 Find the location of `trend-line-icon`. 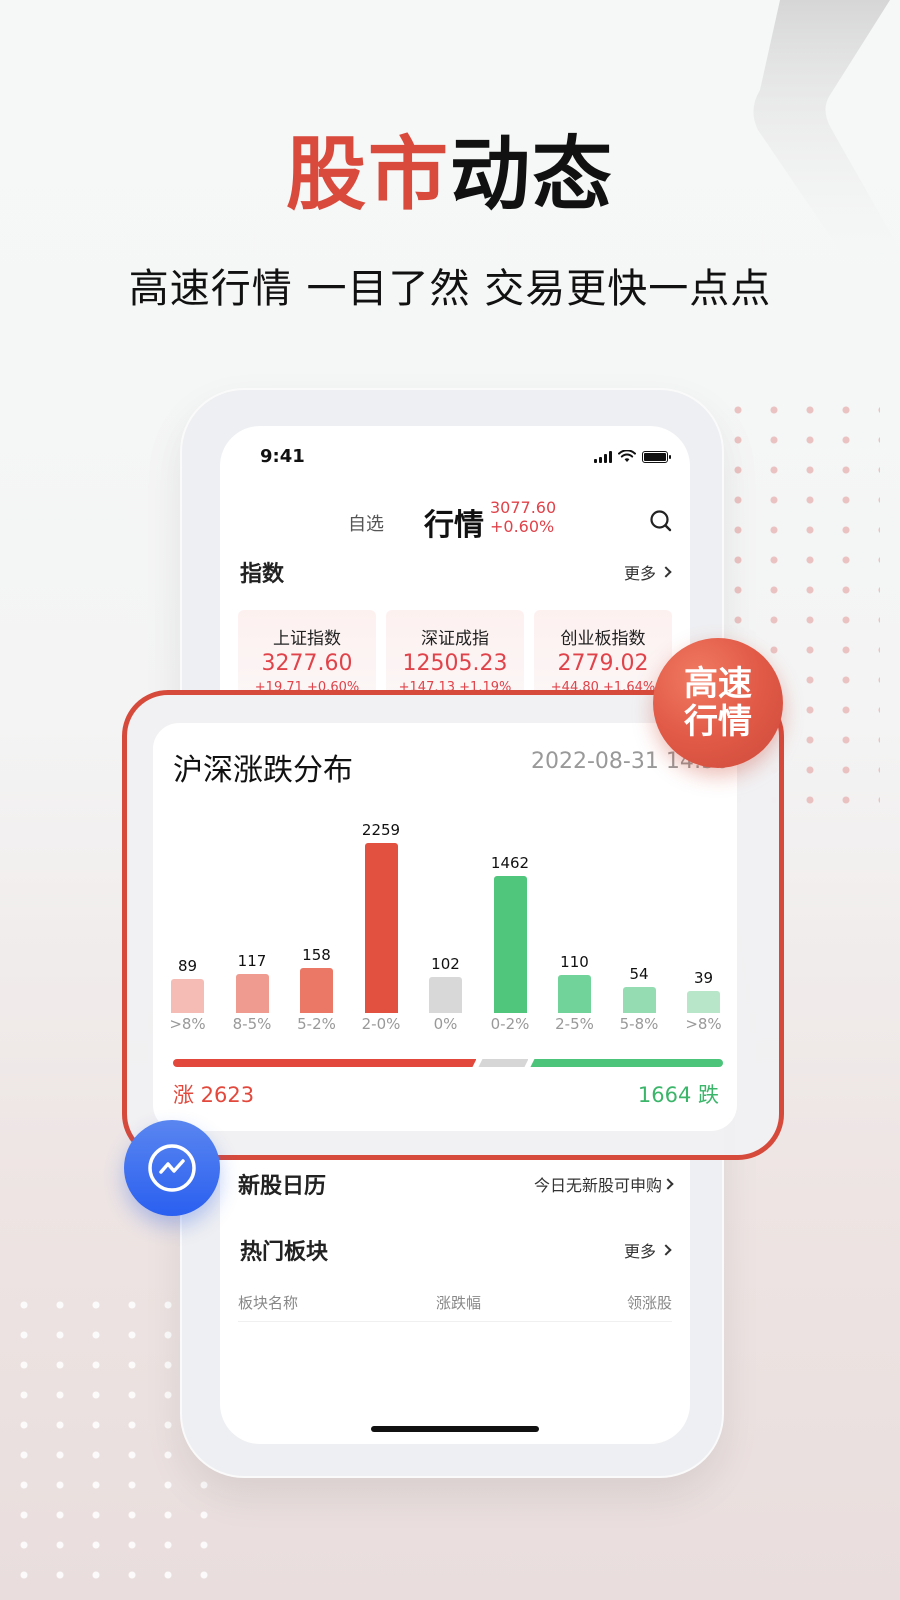

trend-line-icon is located at coordinates (172, 1168).